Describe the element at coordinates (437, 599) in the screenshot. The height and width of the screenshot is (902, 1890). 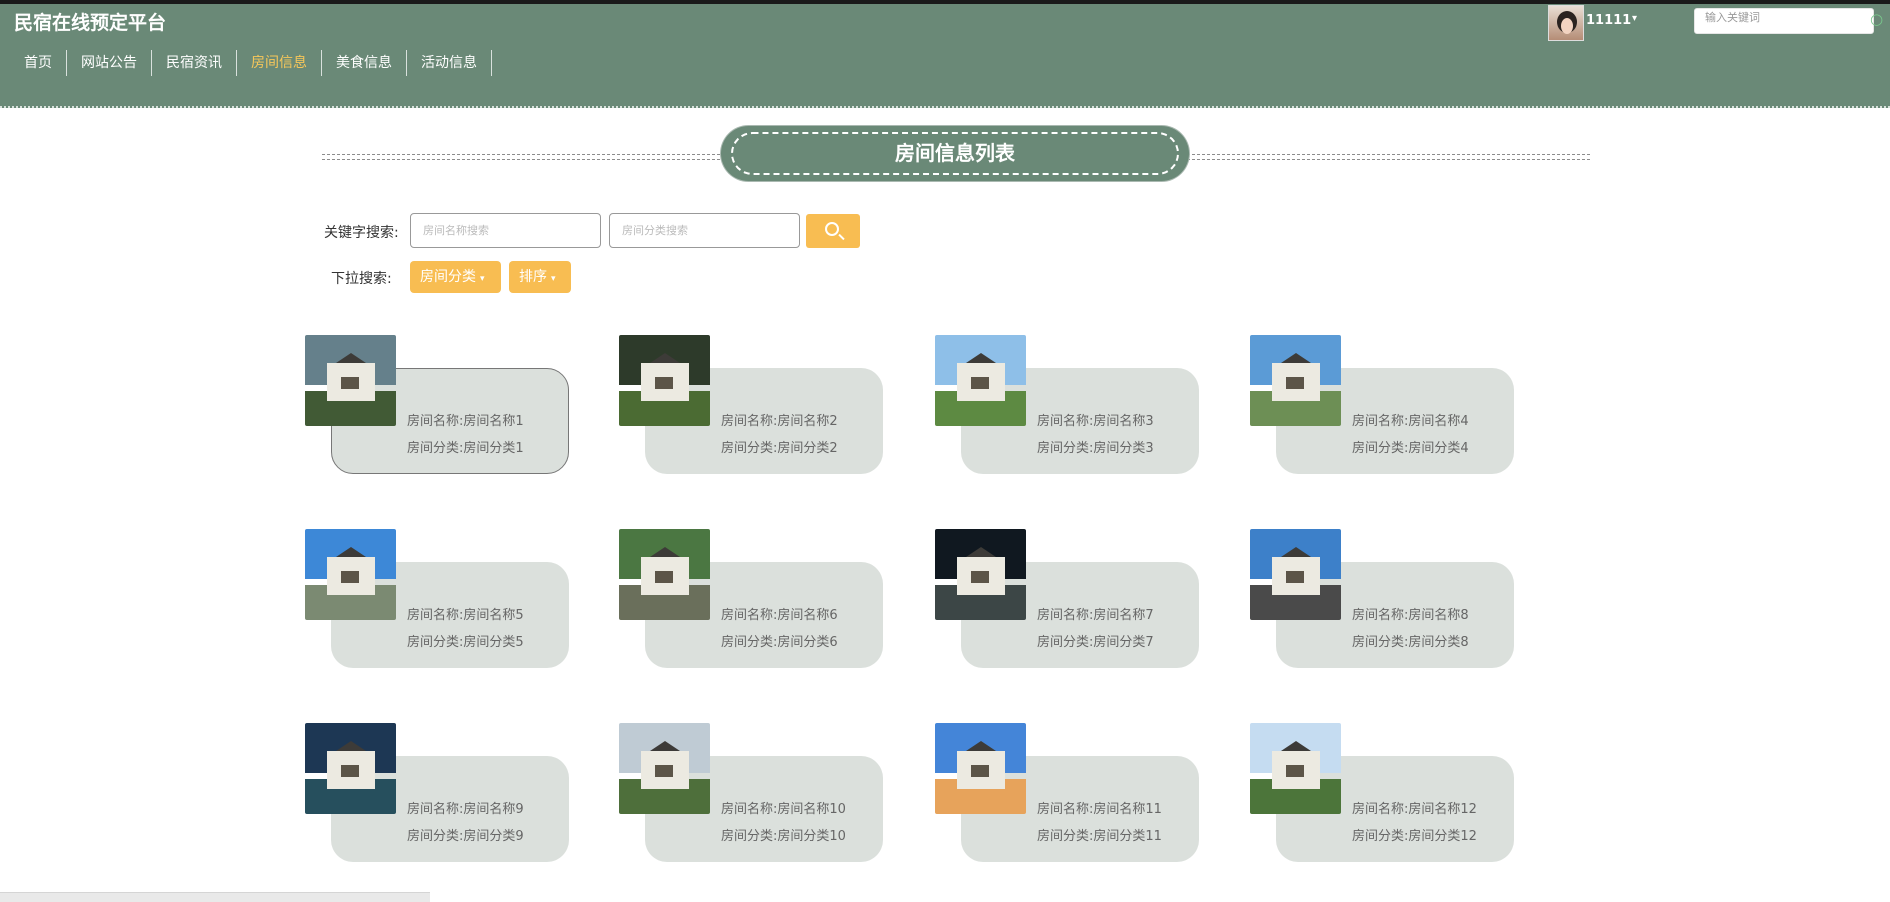
I see `room-card: 房间名称:房间名称5 房间分类:房间分类5` at that location.